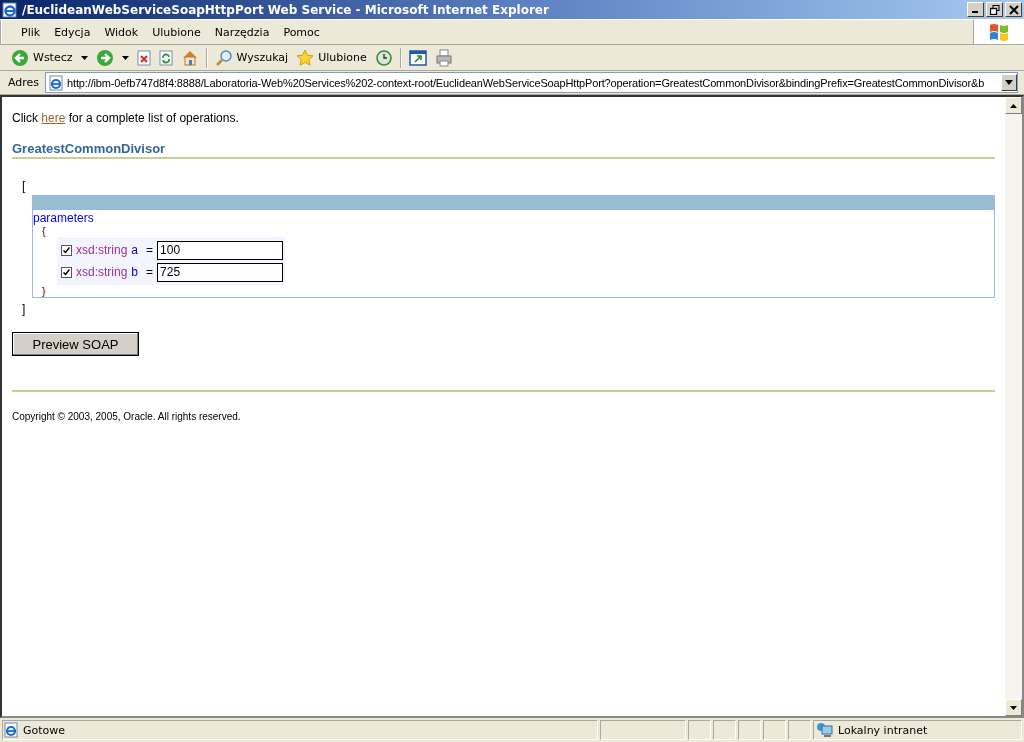  Describe the element at coordinates (1013, 406) in the screenshot. I see `vertical-scrollbar` at that location.